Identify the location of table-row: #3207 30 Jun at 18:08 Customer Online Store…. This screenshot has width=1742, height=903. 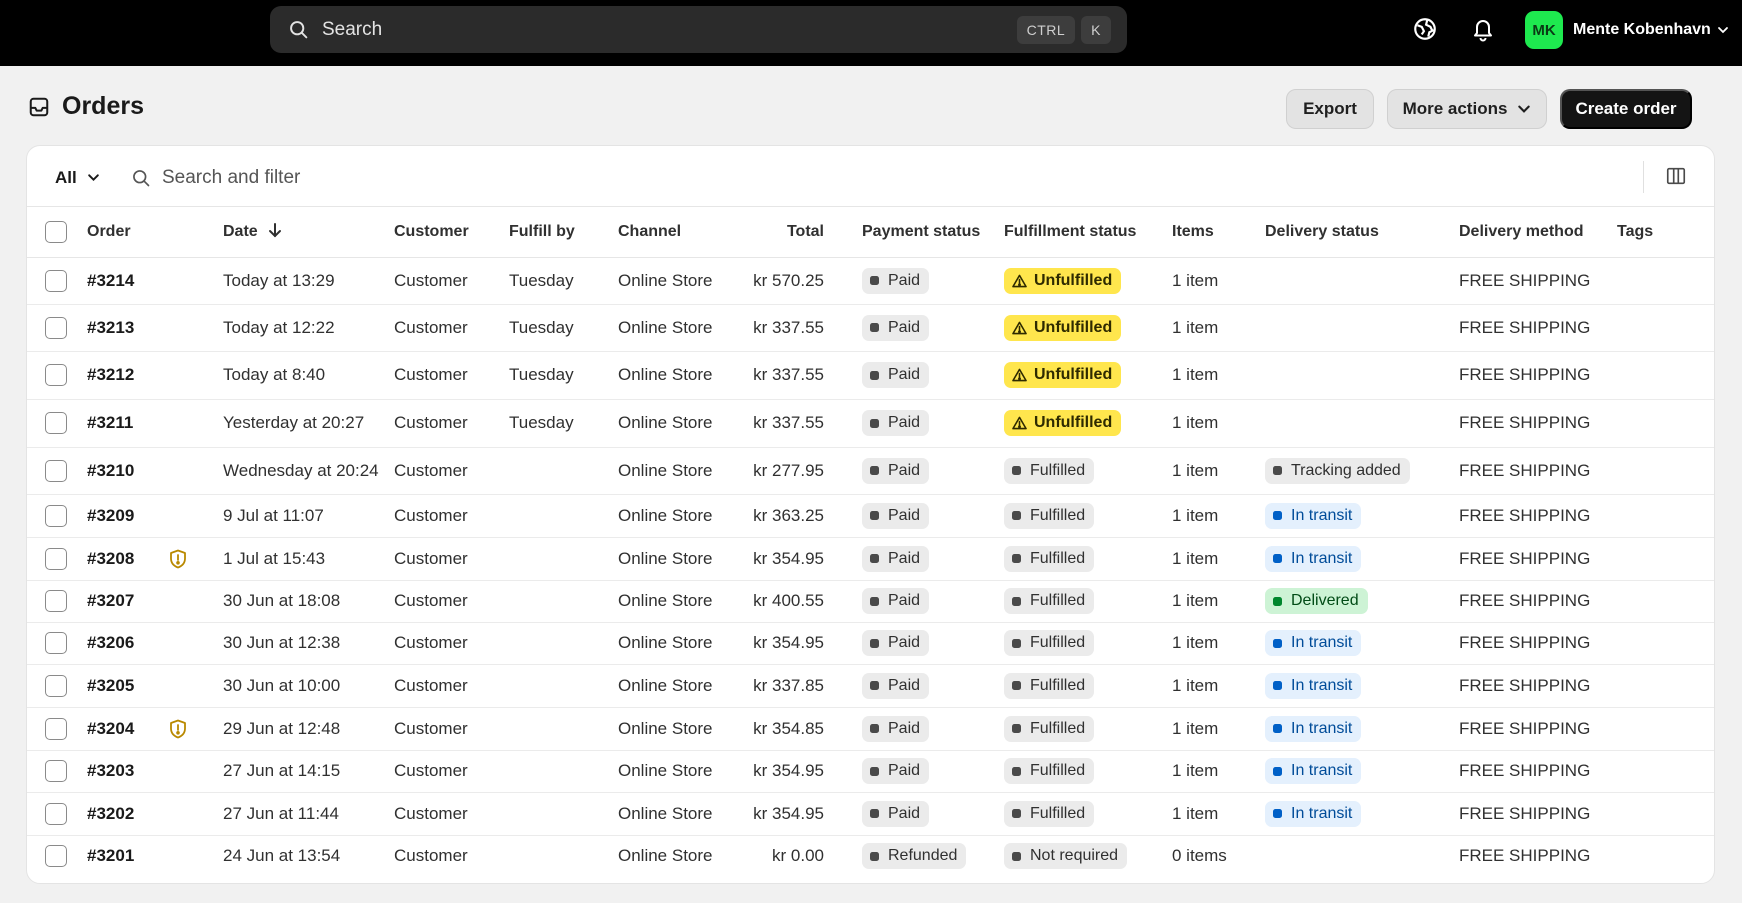
(870, 601).